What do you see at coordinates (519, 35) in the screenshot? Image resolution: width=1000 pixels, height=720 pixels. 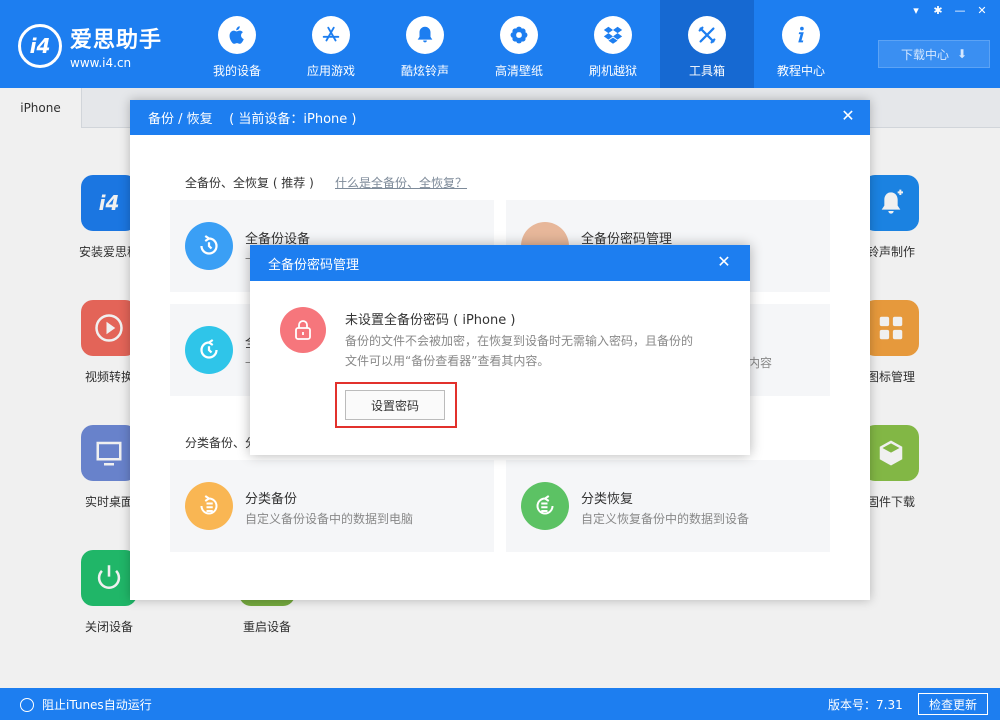 I see `flower-icon` at bounding box center [519, 35].